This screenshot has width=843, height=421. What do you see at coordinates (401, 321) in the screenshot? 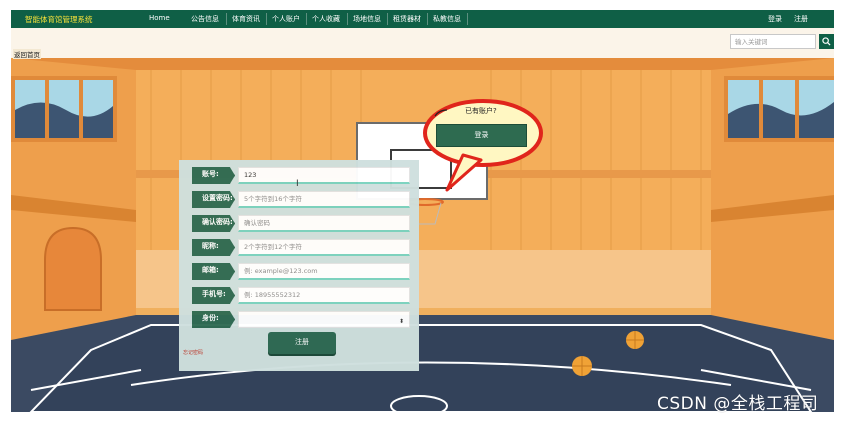
I see `select-arrows-icon: ⬍` at bounding box center [401, 321].